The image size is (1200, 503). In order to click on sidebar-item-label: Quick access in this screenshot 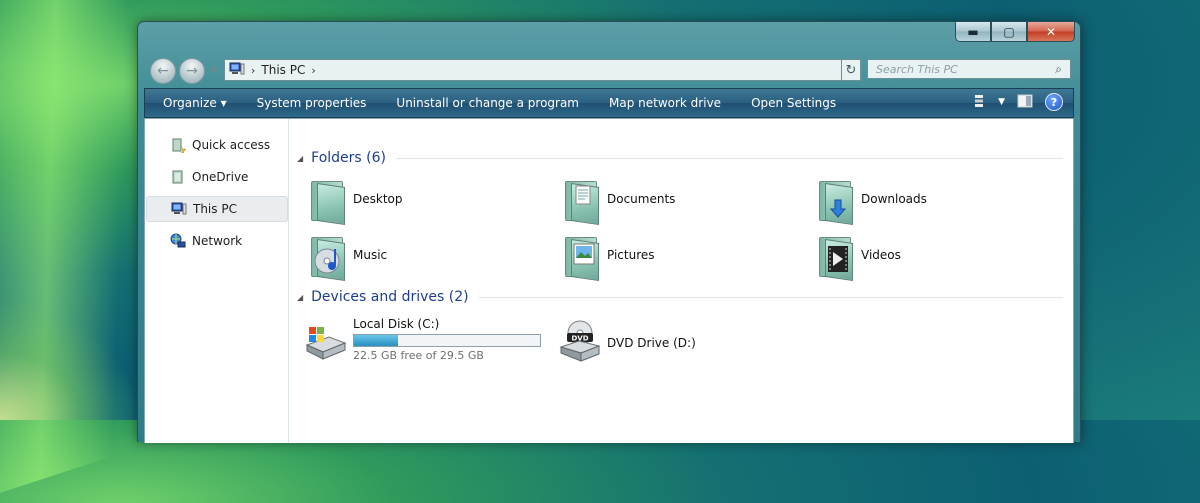, I will do `click(231, 145)`.